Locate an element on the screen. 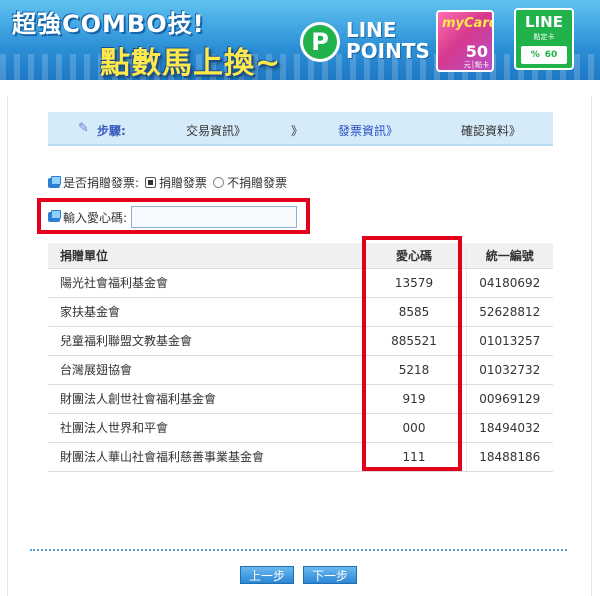  prev-step-button: 上一步 is located at coordinates (267, 575).